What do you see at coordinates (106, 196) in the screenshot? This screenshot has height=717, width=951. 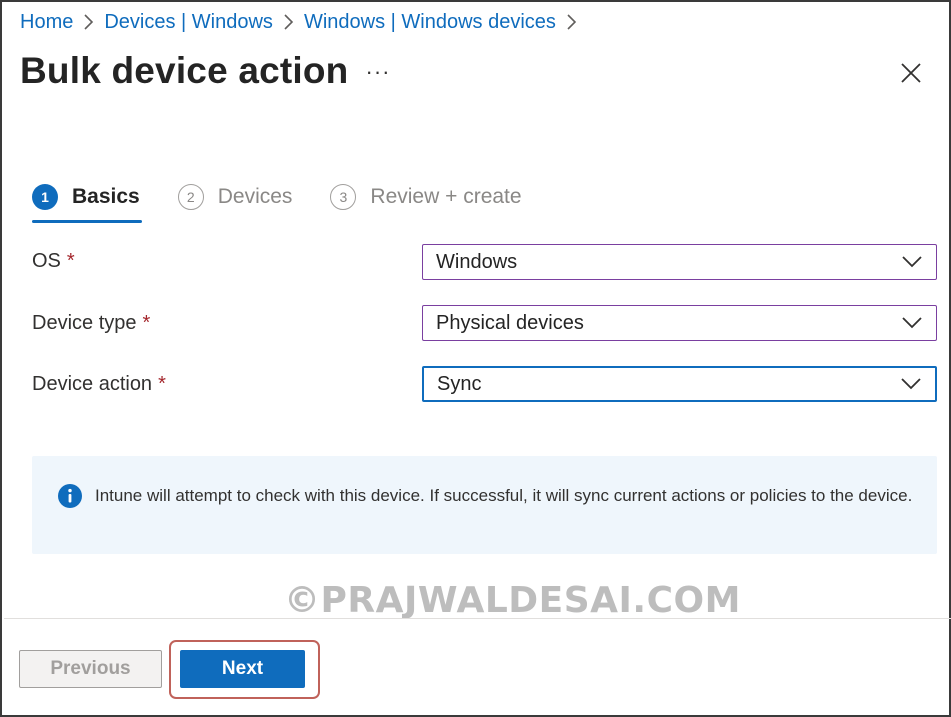 I see `step-label-basics: Basics` at bounding box center [106, 196].